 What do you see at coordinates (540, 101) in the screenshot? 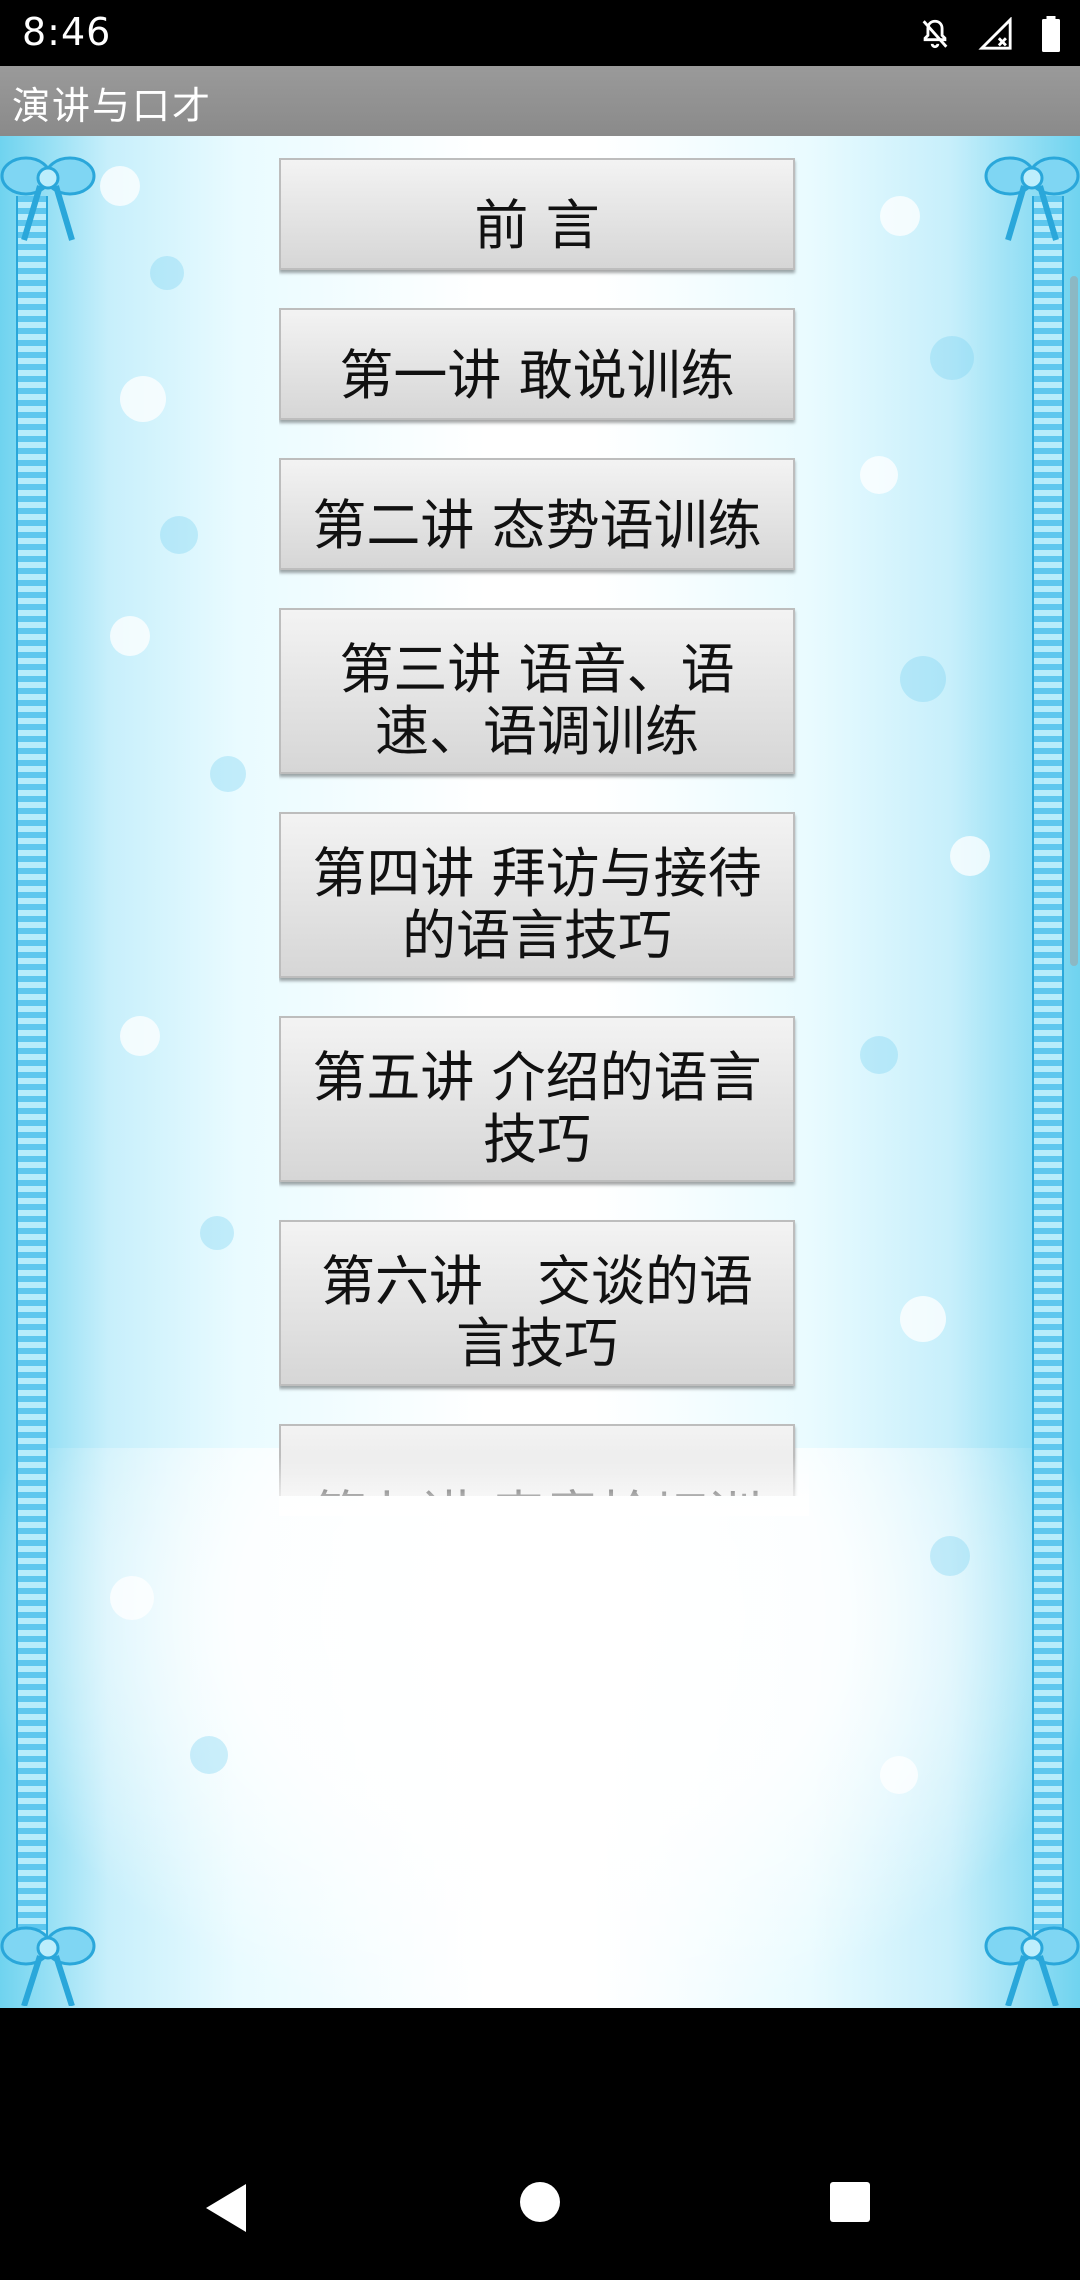
I see `app-title-bar: 演讲与口才` at bounding box center [540, 101].